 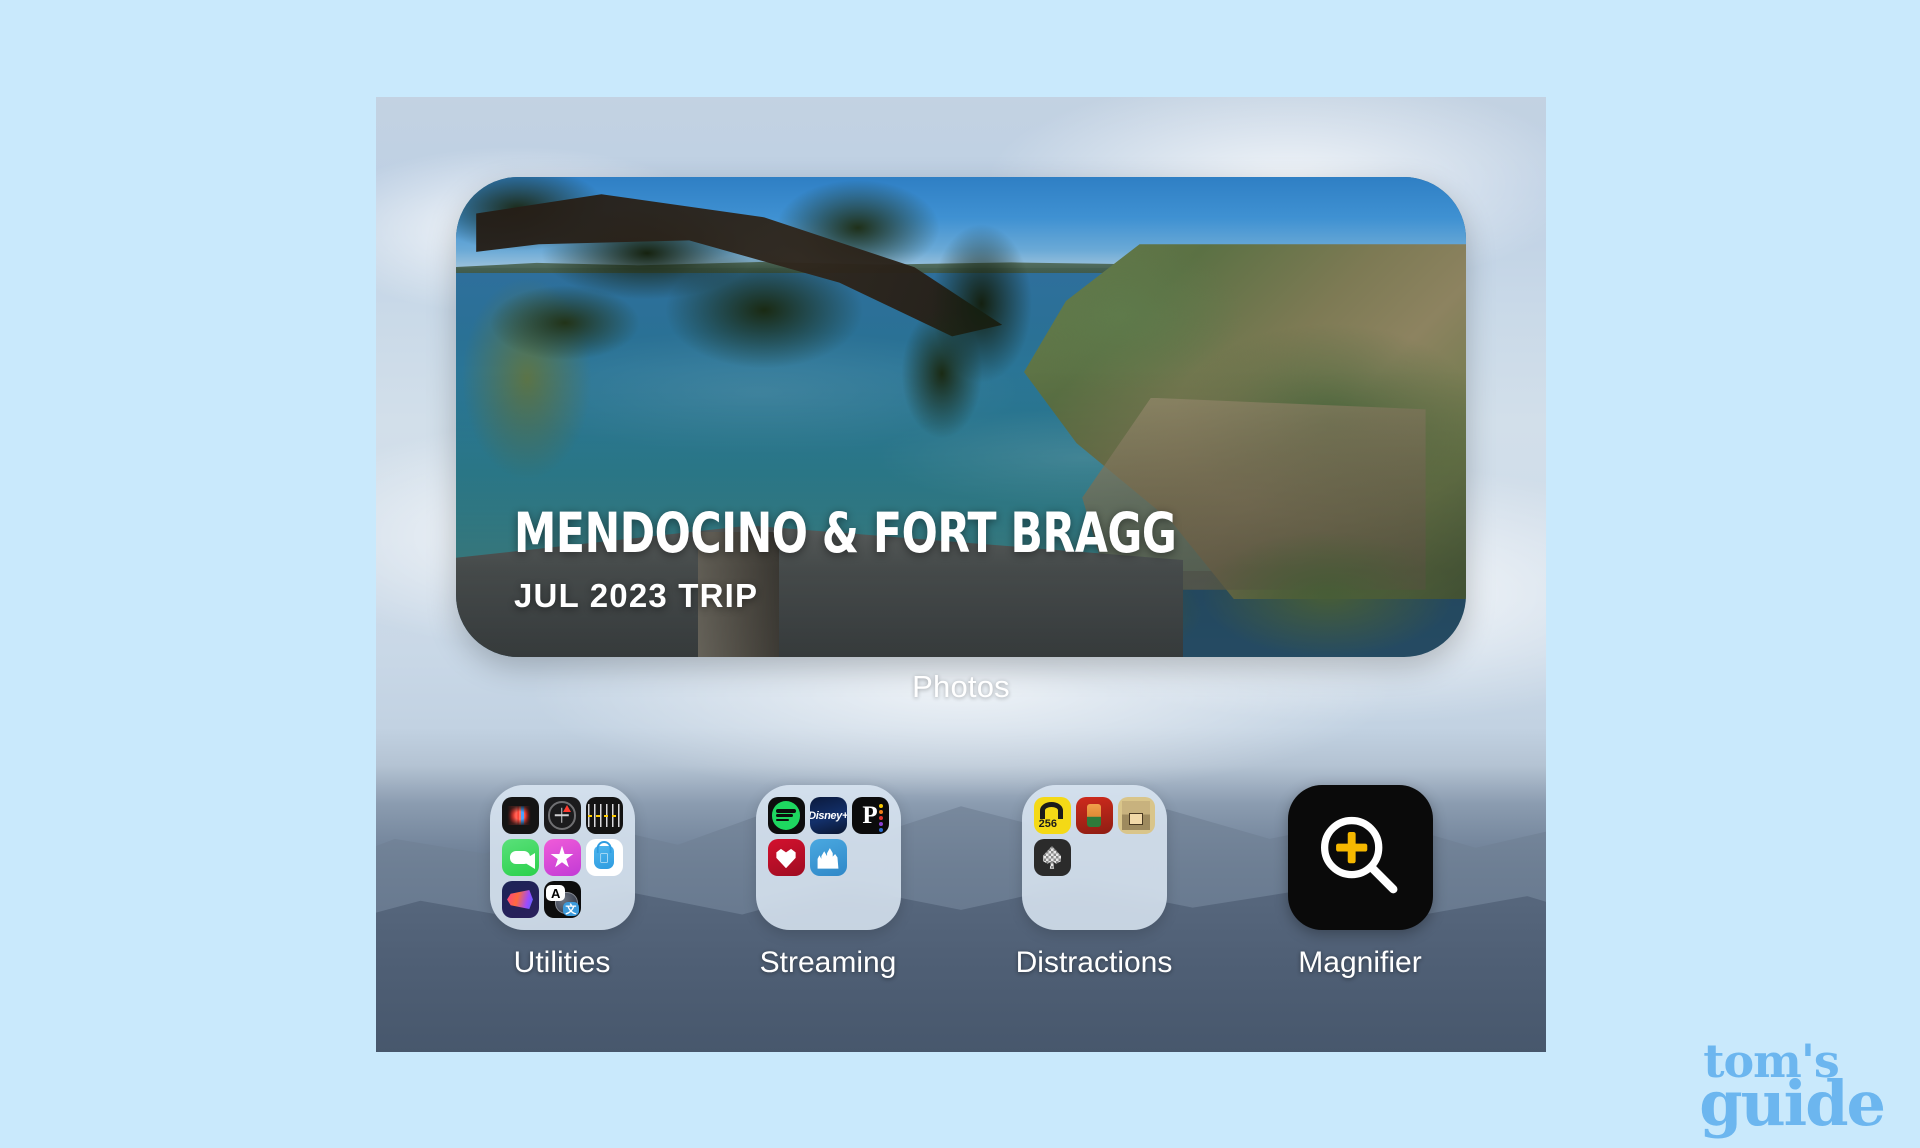 What do you see at coordinates (604, 815) in the screenshot?
I see `measure-icon` at bounding box center [604, 815].